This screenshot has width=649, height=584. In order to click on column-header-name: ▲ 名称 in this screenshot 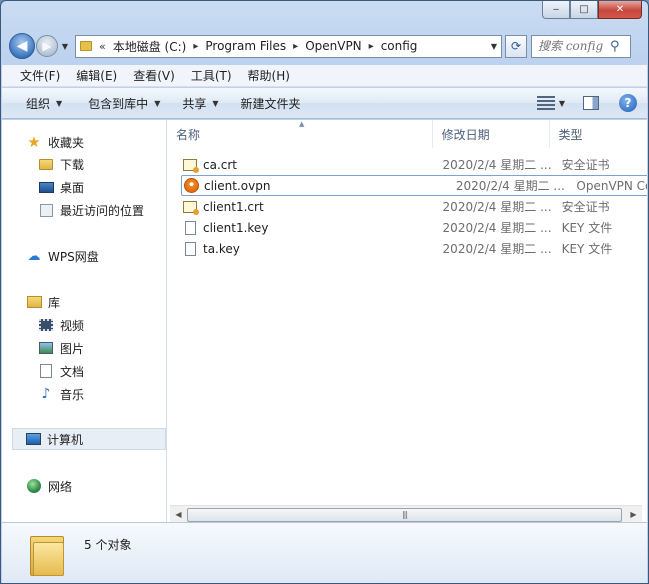, I will do `click(300, 134)`.